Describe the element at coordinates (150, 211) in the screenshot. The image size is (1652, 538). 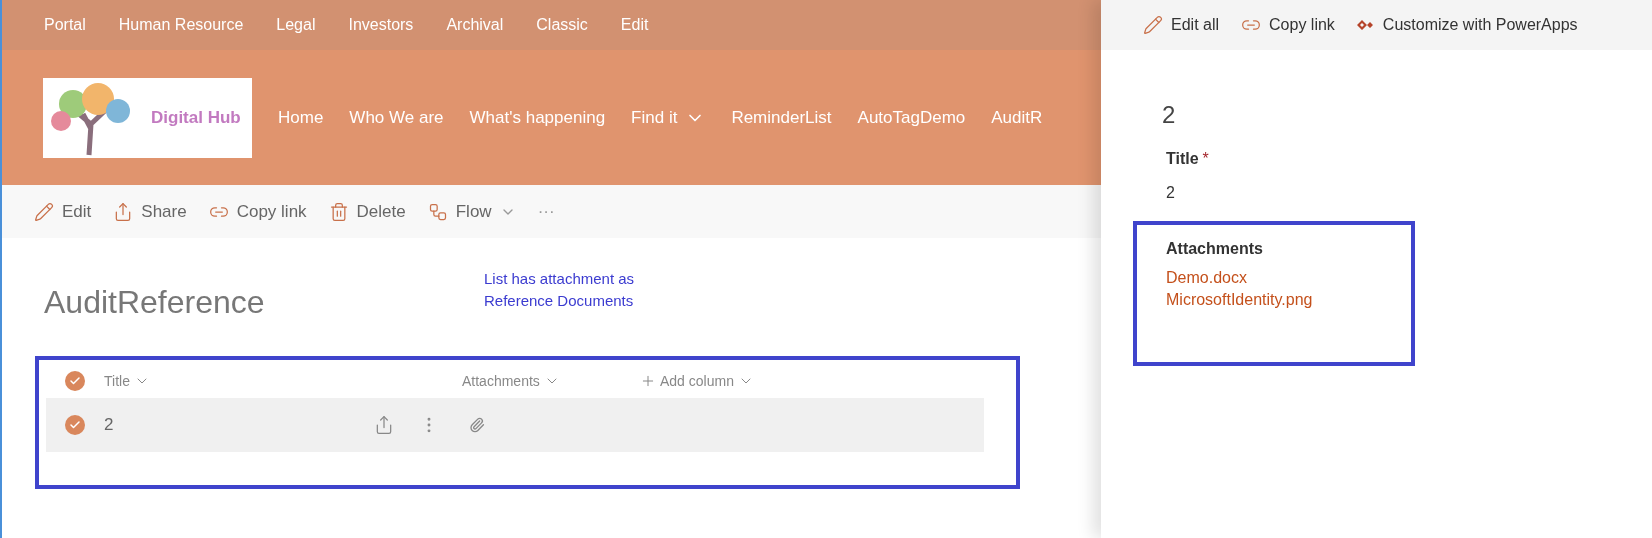
I see `command-button: Share` at that location.